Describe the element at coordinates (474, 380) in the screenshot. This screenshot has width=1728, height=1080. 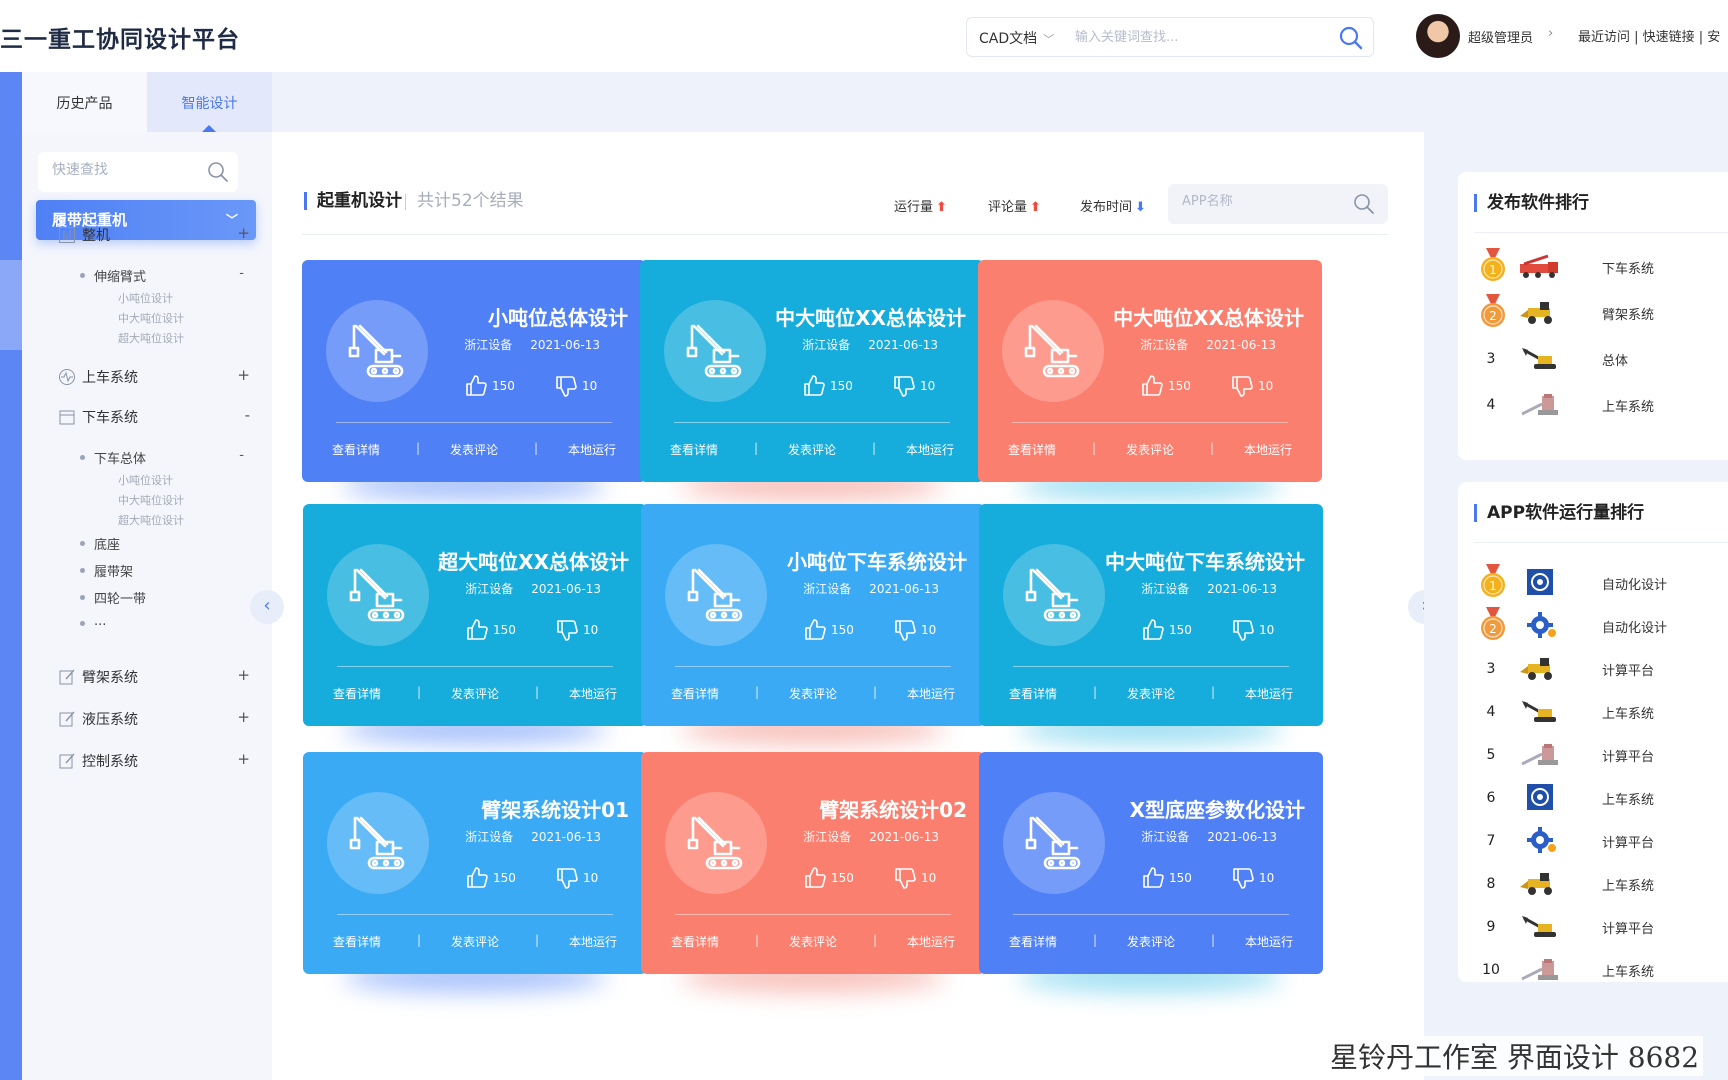
I see `design-card: 小吨位总体设计 浙江设备 2021-06-13 150 10 查看详情 | 发表评论 | 本地运行` at that location.